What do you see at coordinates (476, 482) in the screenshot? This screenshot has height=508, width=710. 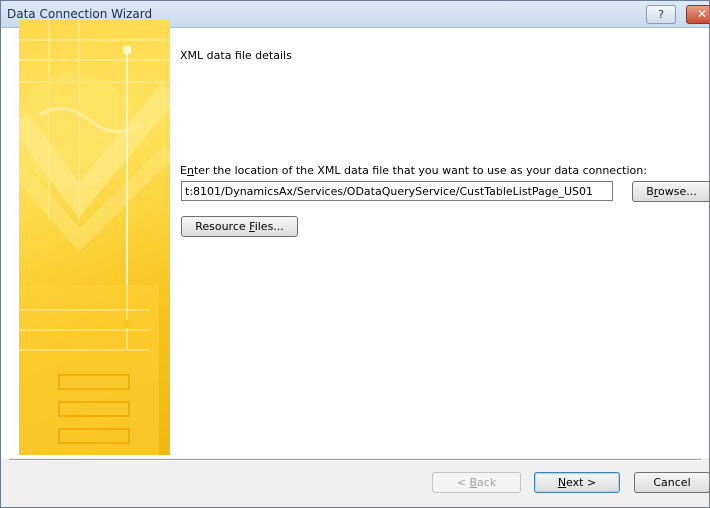 I see `back-button: < Back` at bounding box center [476, 482].